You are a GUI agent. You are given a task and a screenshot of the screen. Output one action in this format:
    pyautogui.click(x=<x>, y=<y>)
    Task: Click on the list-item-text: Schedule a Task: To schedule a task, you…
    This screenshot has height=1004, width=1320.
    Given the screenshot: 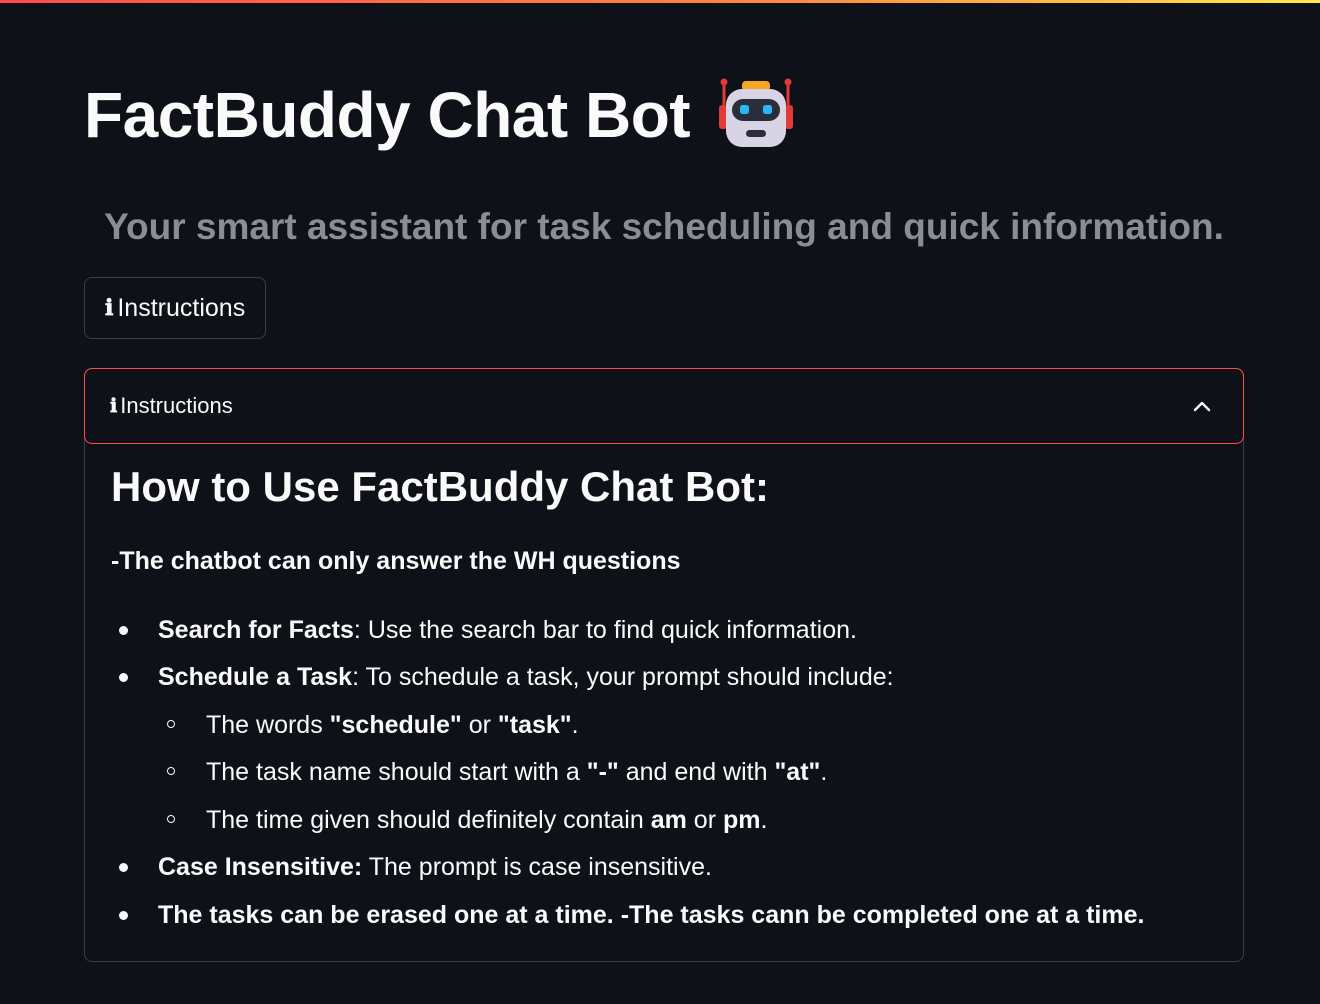 What is the action you would take?
    pyautogui.click(x=526, y=677)
    